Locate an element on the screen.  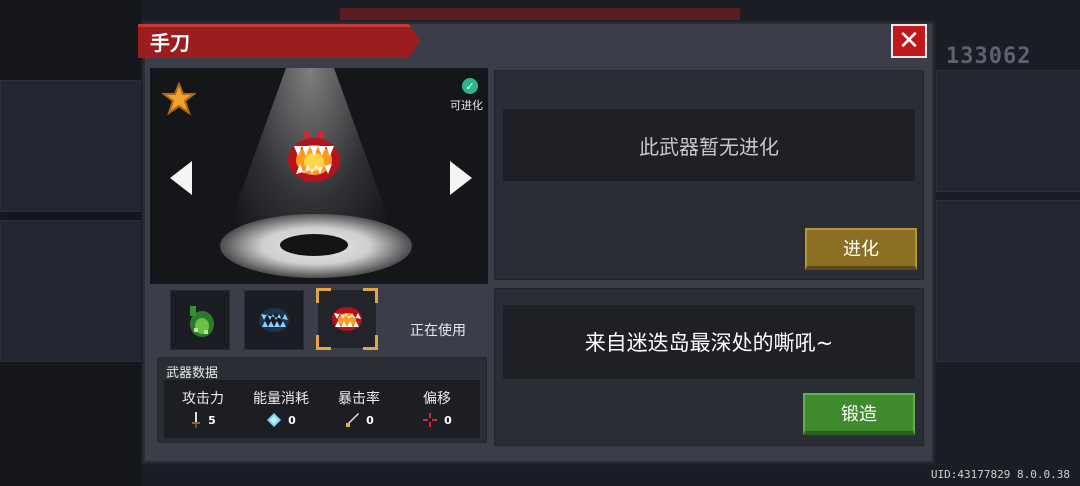
weapon-description: 来自迷迭岛最深处的嘶吼~ is located at coordinates (709, 342).